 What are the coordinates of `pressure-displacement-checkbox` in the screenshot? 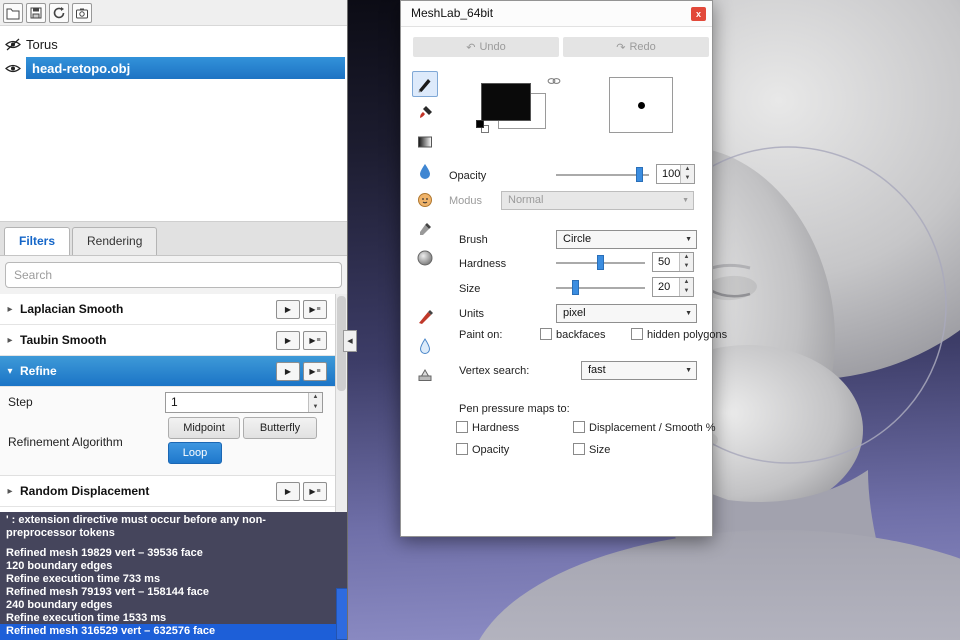 It's located at (579, 427).